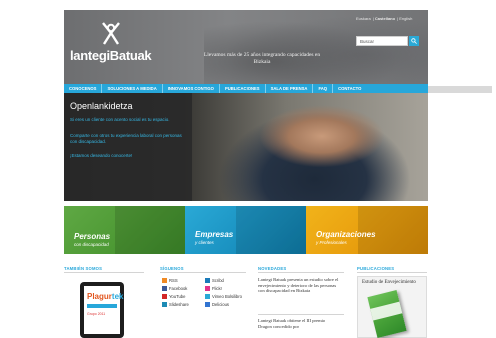  What do you see at coordinates (386, 311) in the screenshot?
I see `cover-band` at bounding box center [386, 311].